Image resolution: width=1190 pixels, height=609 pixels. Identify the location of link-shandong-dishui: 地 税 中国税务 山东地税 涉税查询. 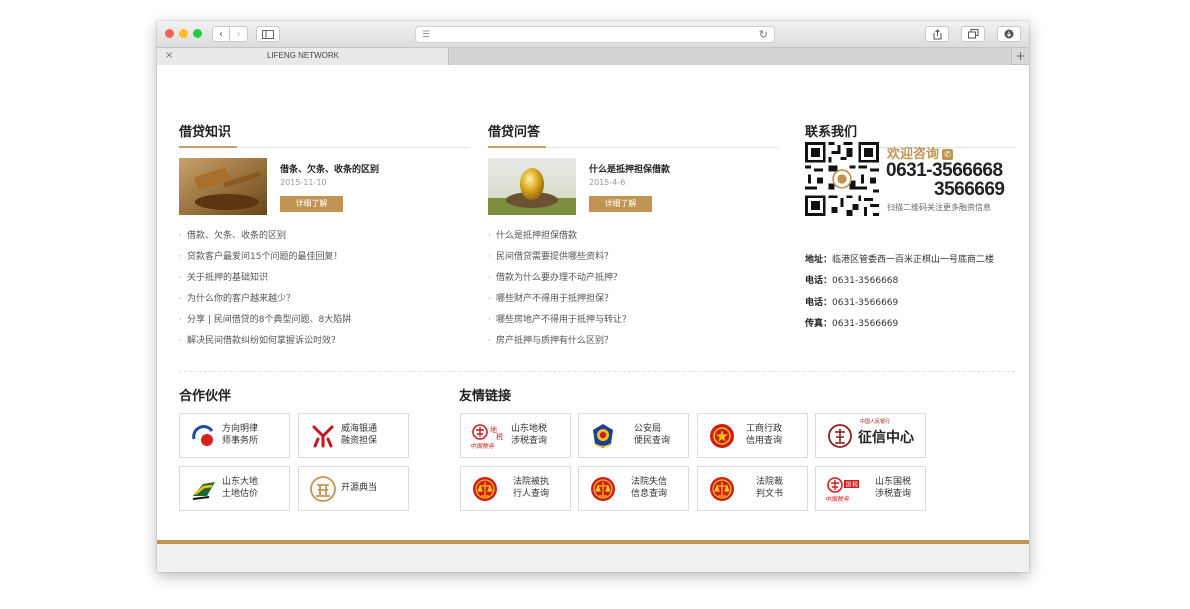
(515, 435).